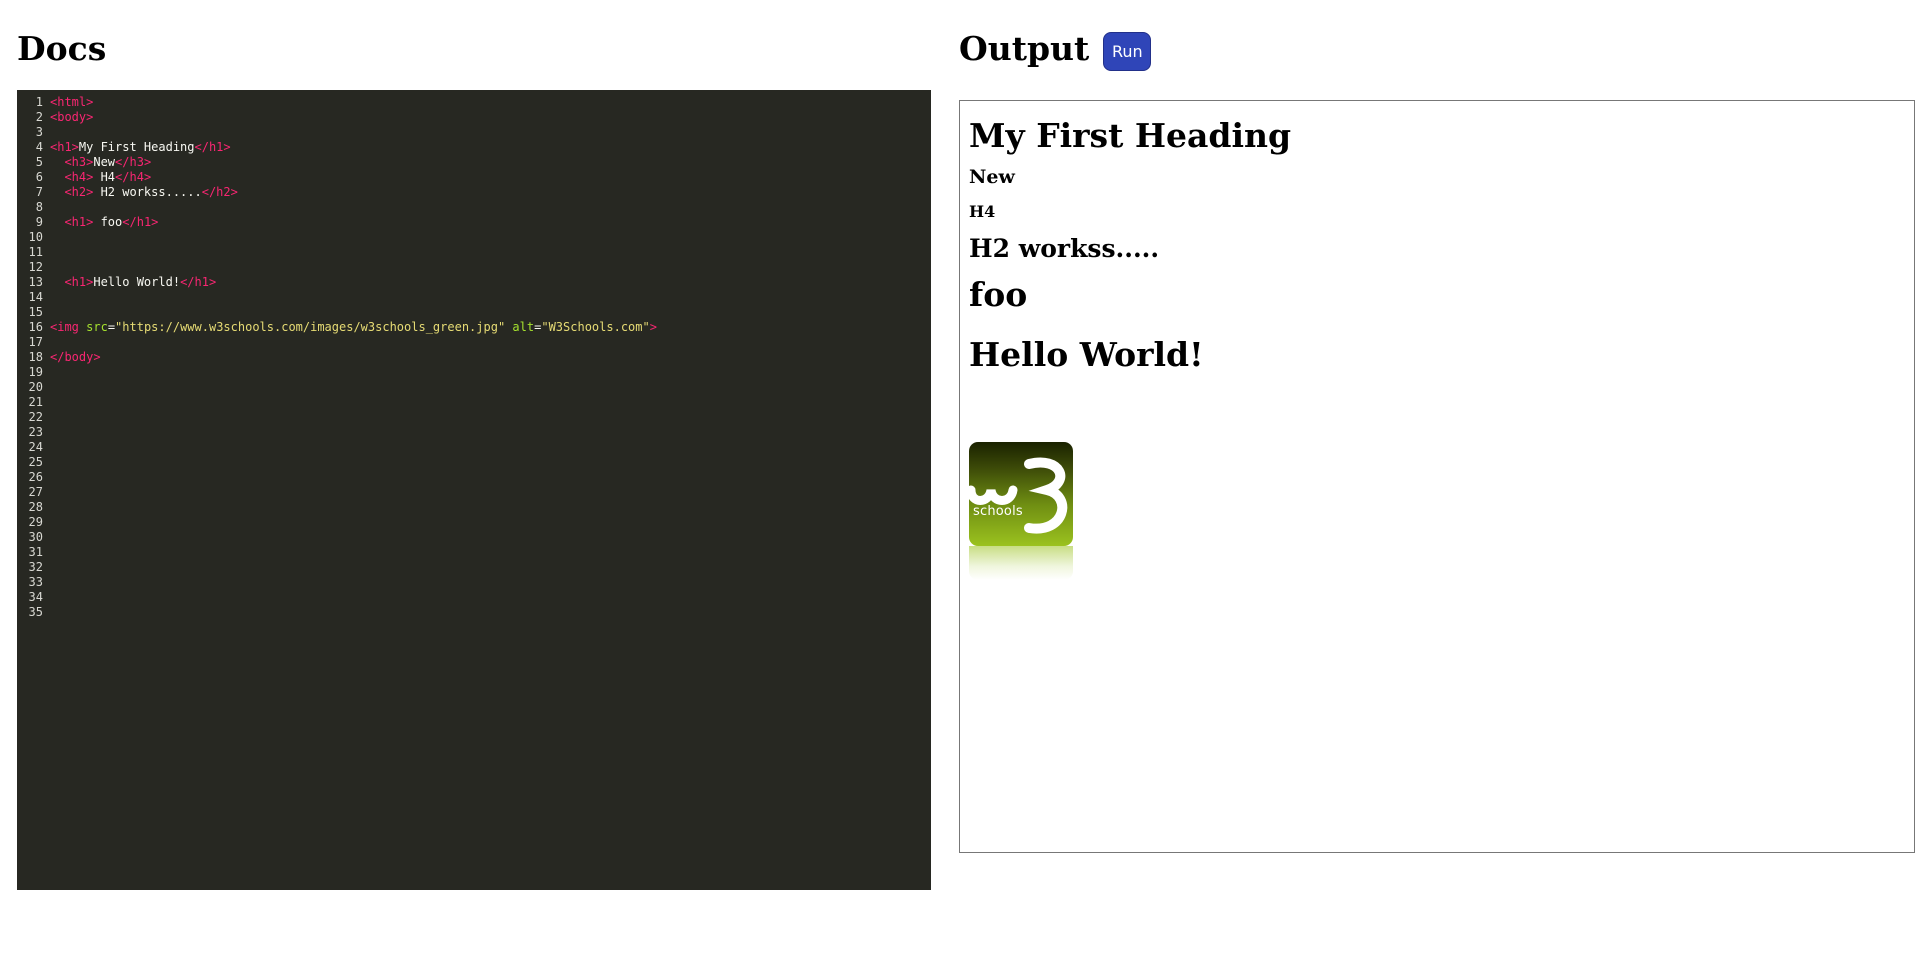 The image size is (1919, 968). I want to click on line-number: 32, so click(35, 567).